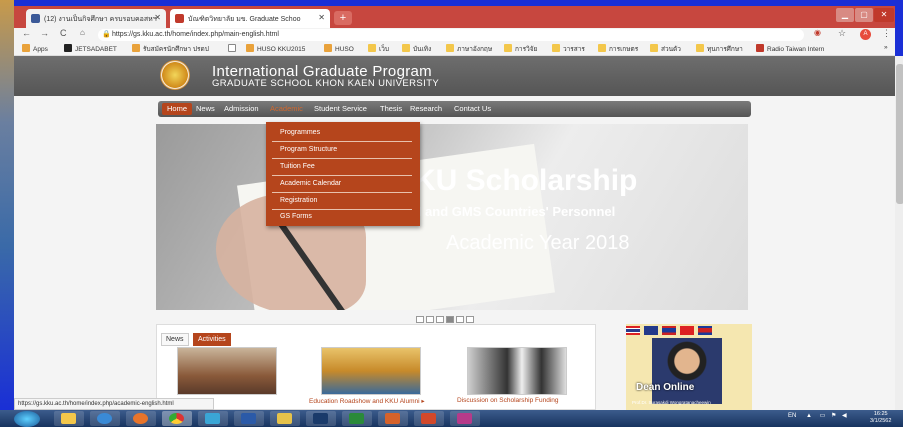 This screenshot has width=903, height=427. What do you see at coordinates (845, 15) in the screenshot?
I see `minimize-button: ▁` at bounding box center [845, 15].